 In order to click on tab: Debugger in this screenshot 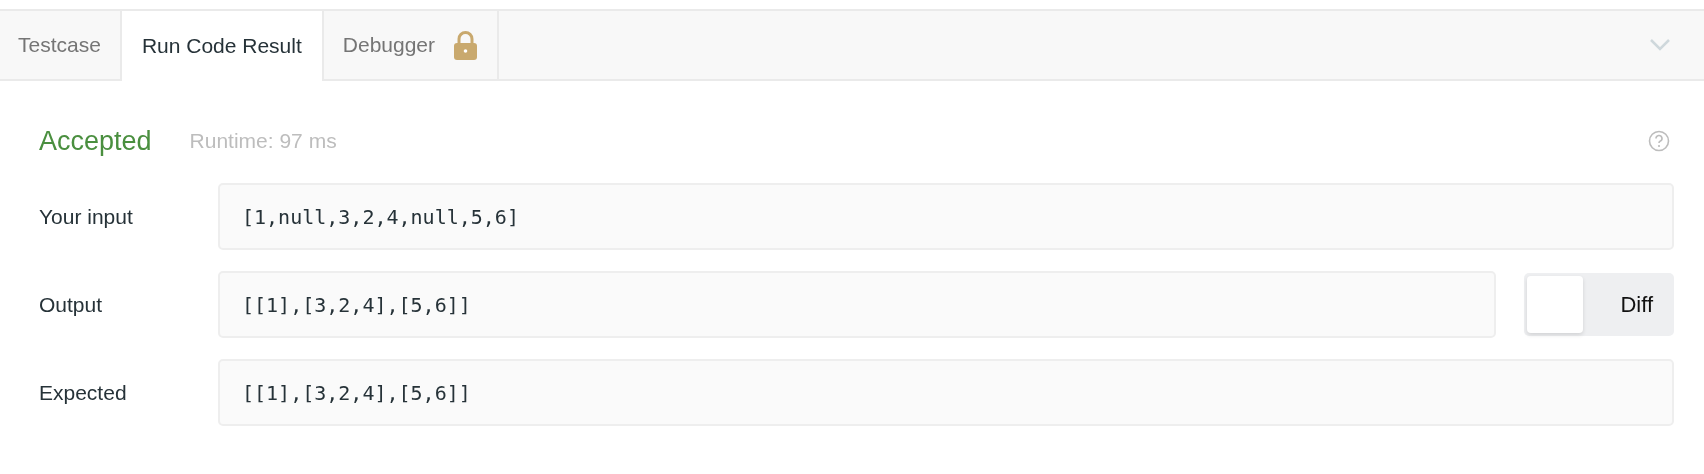, I will do `click(411, 45)`.